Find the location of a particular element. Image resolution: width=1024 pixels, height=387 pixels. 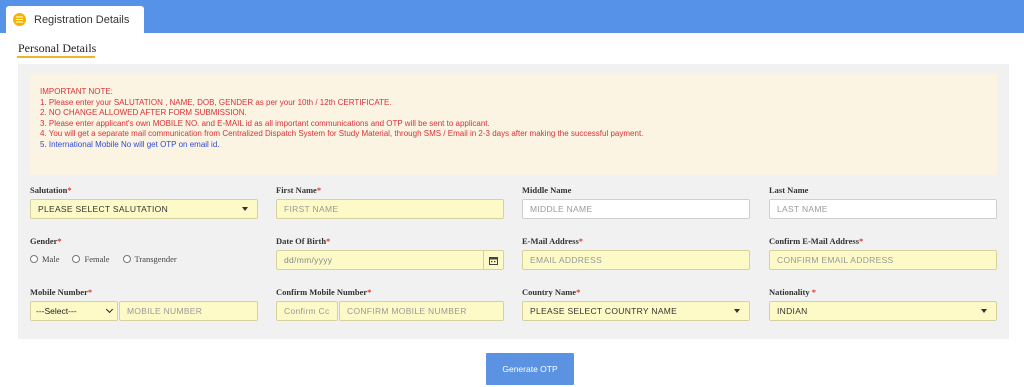

tab-registration-details: Registration Details is located at coordinates (75, 19).